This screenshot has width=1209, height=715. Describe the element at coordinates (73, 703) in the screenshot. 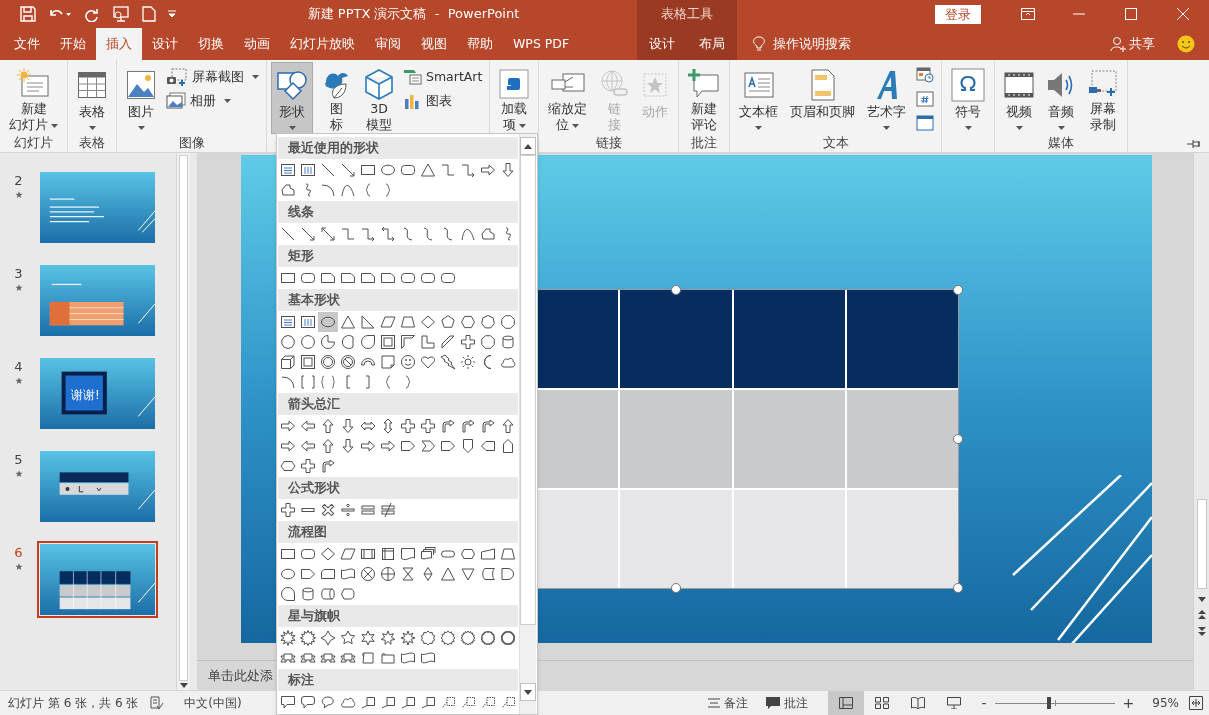

I see `slide-count: 幻灯片 第 6 张，共 6 张` at that location.